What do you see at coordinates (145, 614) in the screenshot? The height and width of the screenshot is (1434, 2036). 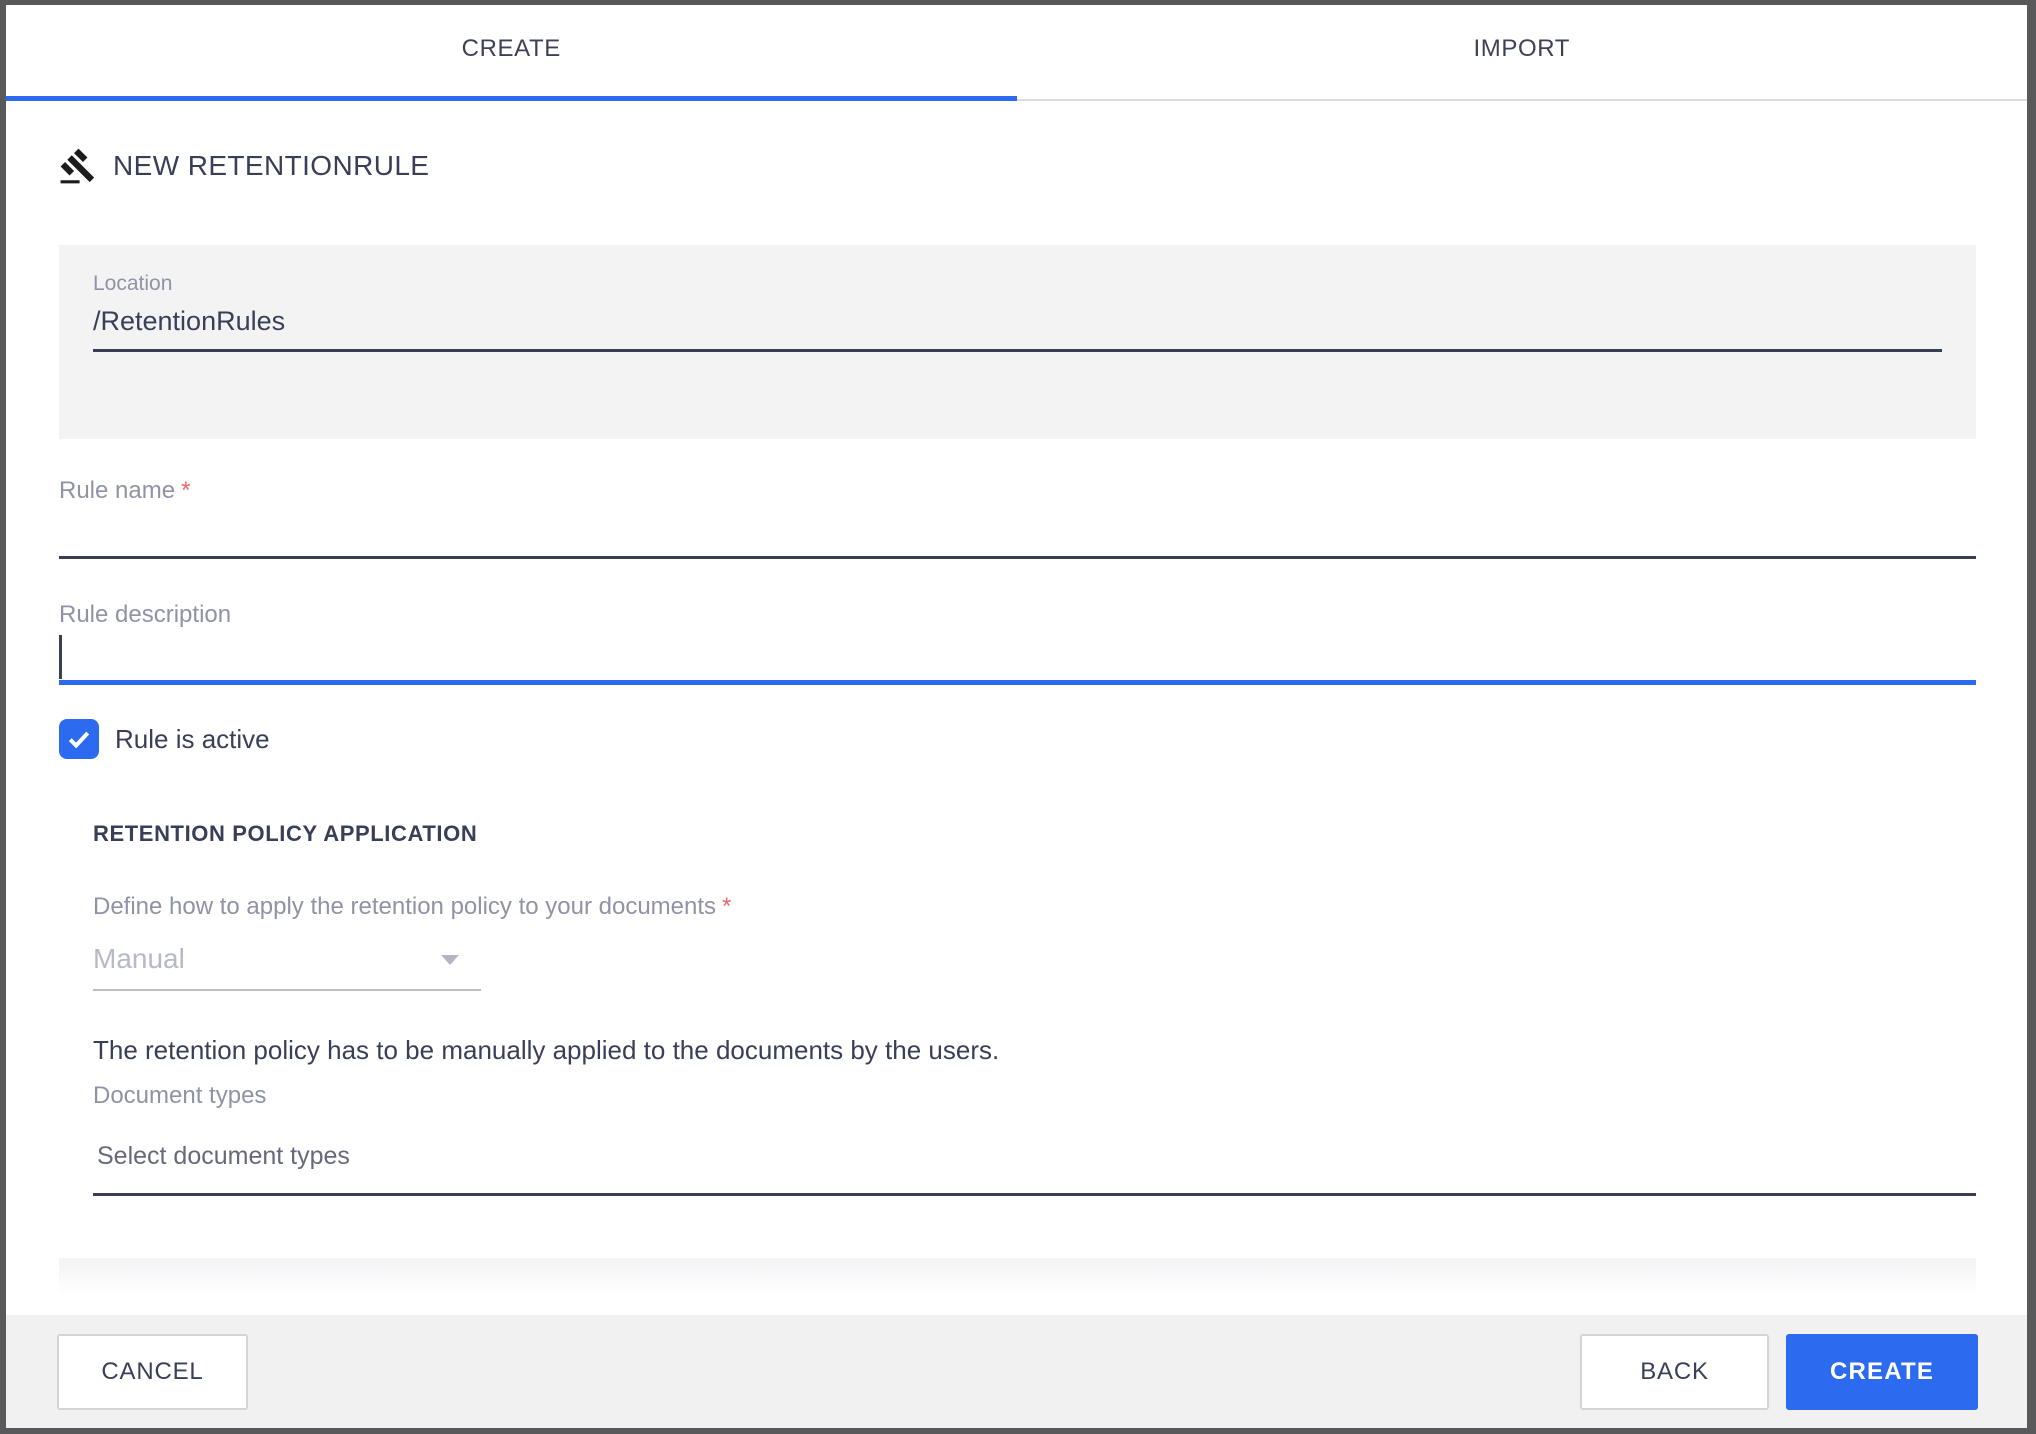 I see `rule-description-label: Rule description` at bounding box center [145, 614].